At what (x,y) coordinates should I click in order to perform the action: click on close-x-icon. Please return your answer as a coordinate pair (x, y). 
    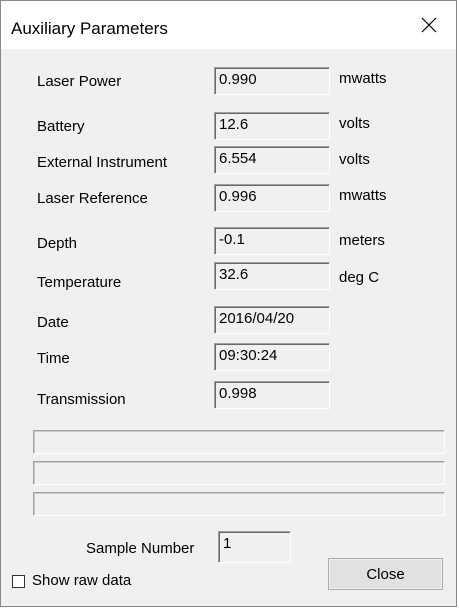
    Looking at the image, I should click on (429, 25).